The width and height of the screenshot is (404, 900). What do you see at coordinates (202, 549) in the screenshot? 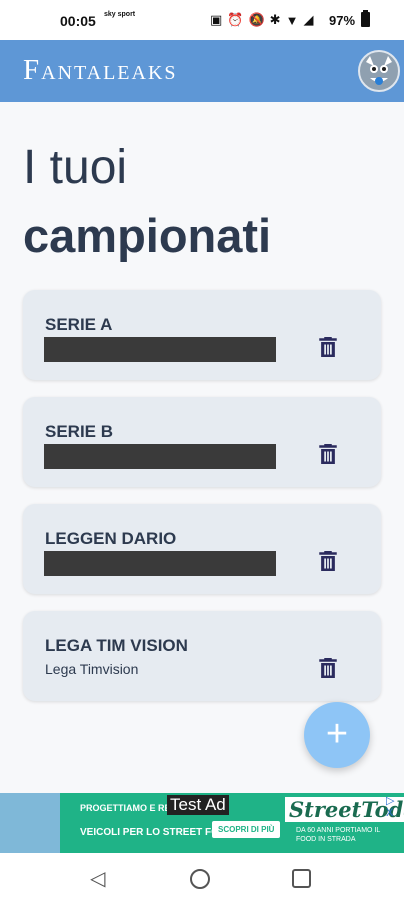
I see `league-card: LEGGEN DARIO` at bounding box center [202, 549].